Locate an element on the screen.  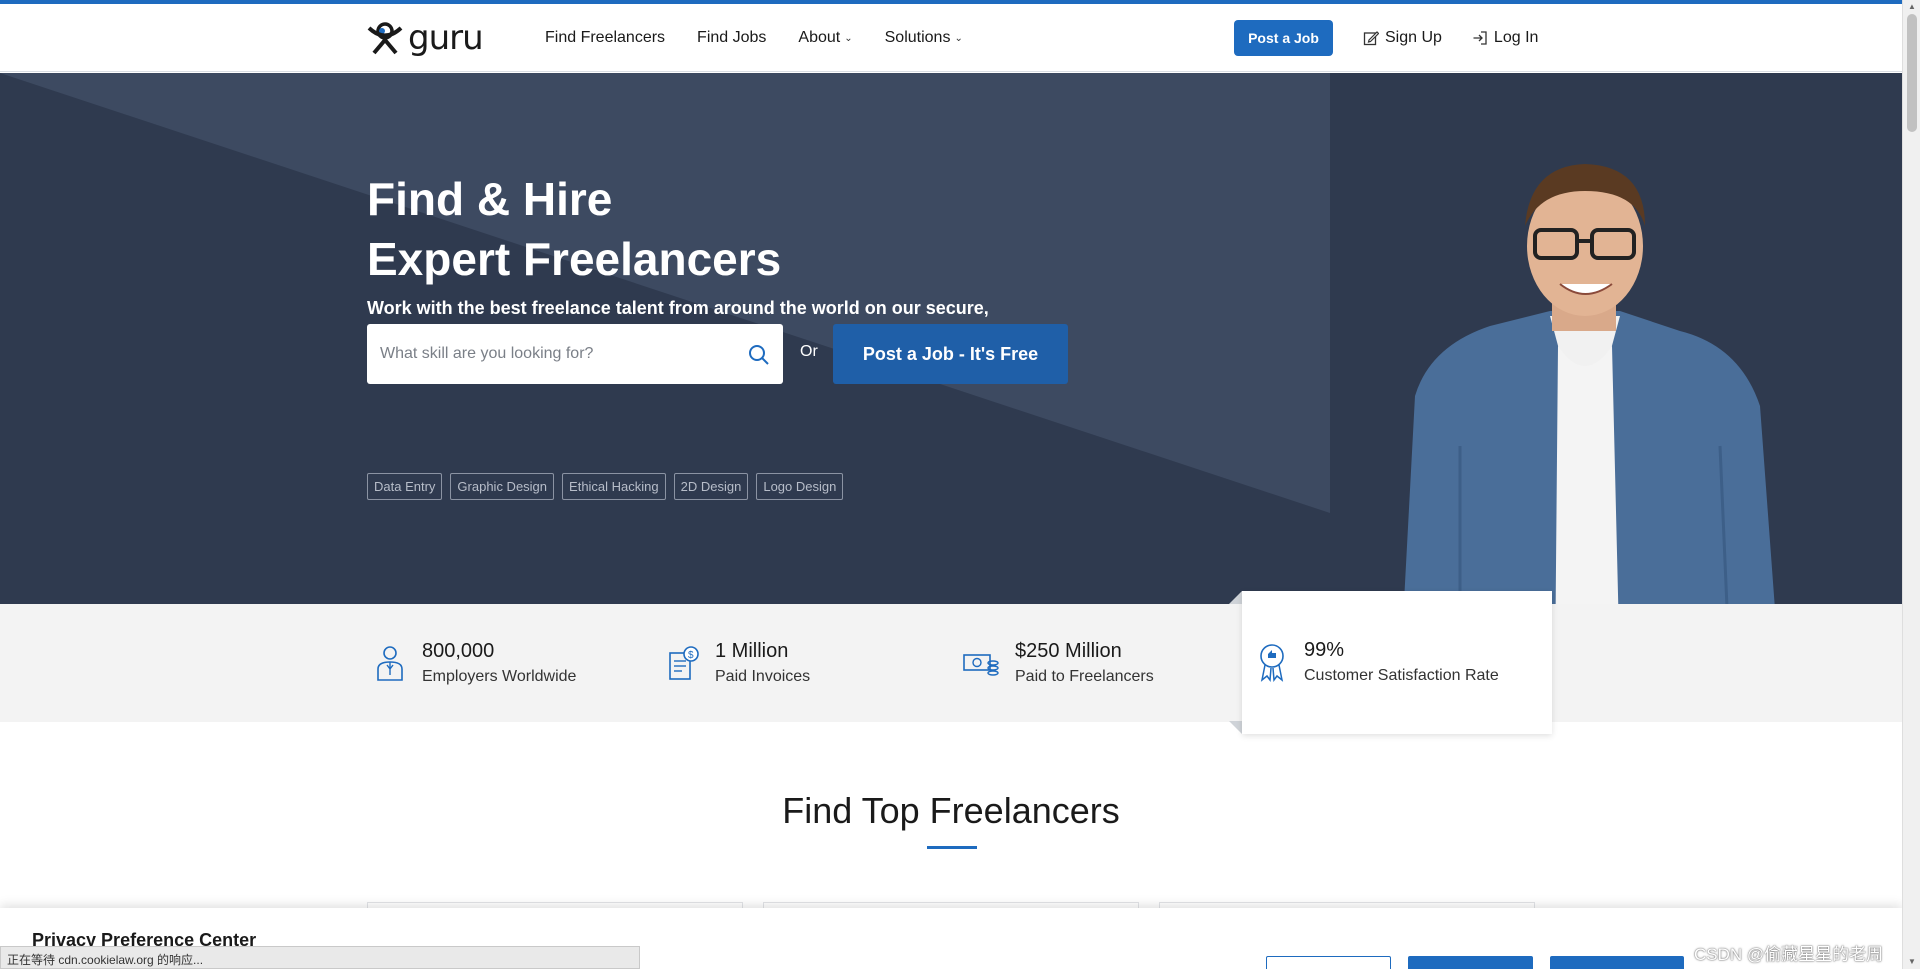
stat-satisfaction: 99% Customer Satisfaction Rate is located at coordinates (1377, 662).